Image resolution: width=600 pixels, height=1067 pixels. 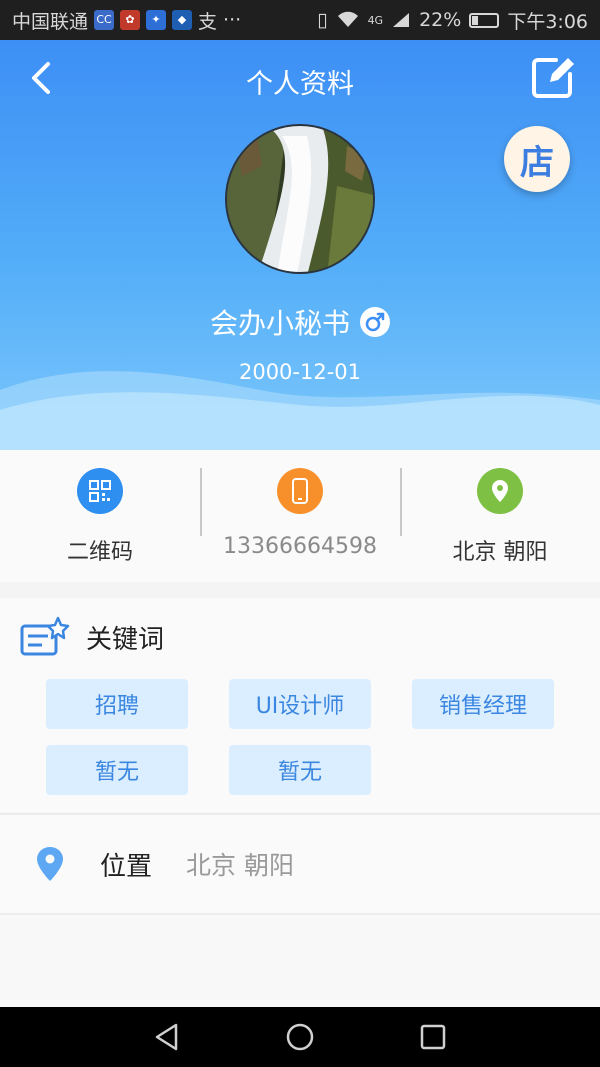 I want to click on contact-info-row: 二维码 13366664598 北京 朝阳, so click(x=300, y=516).